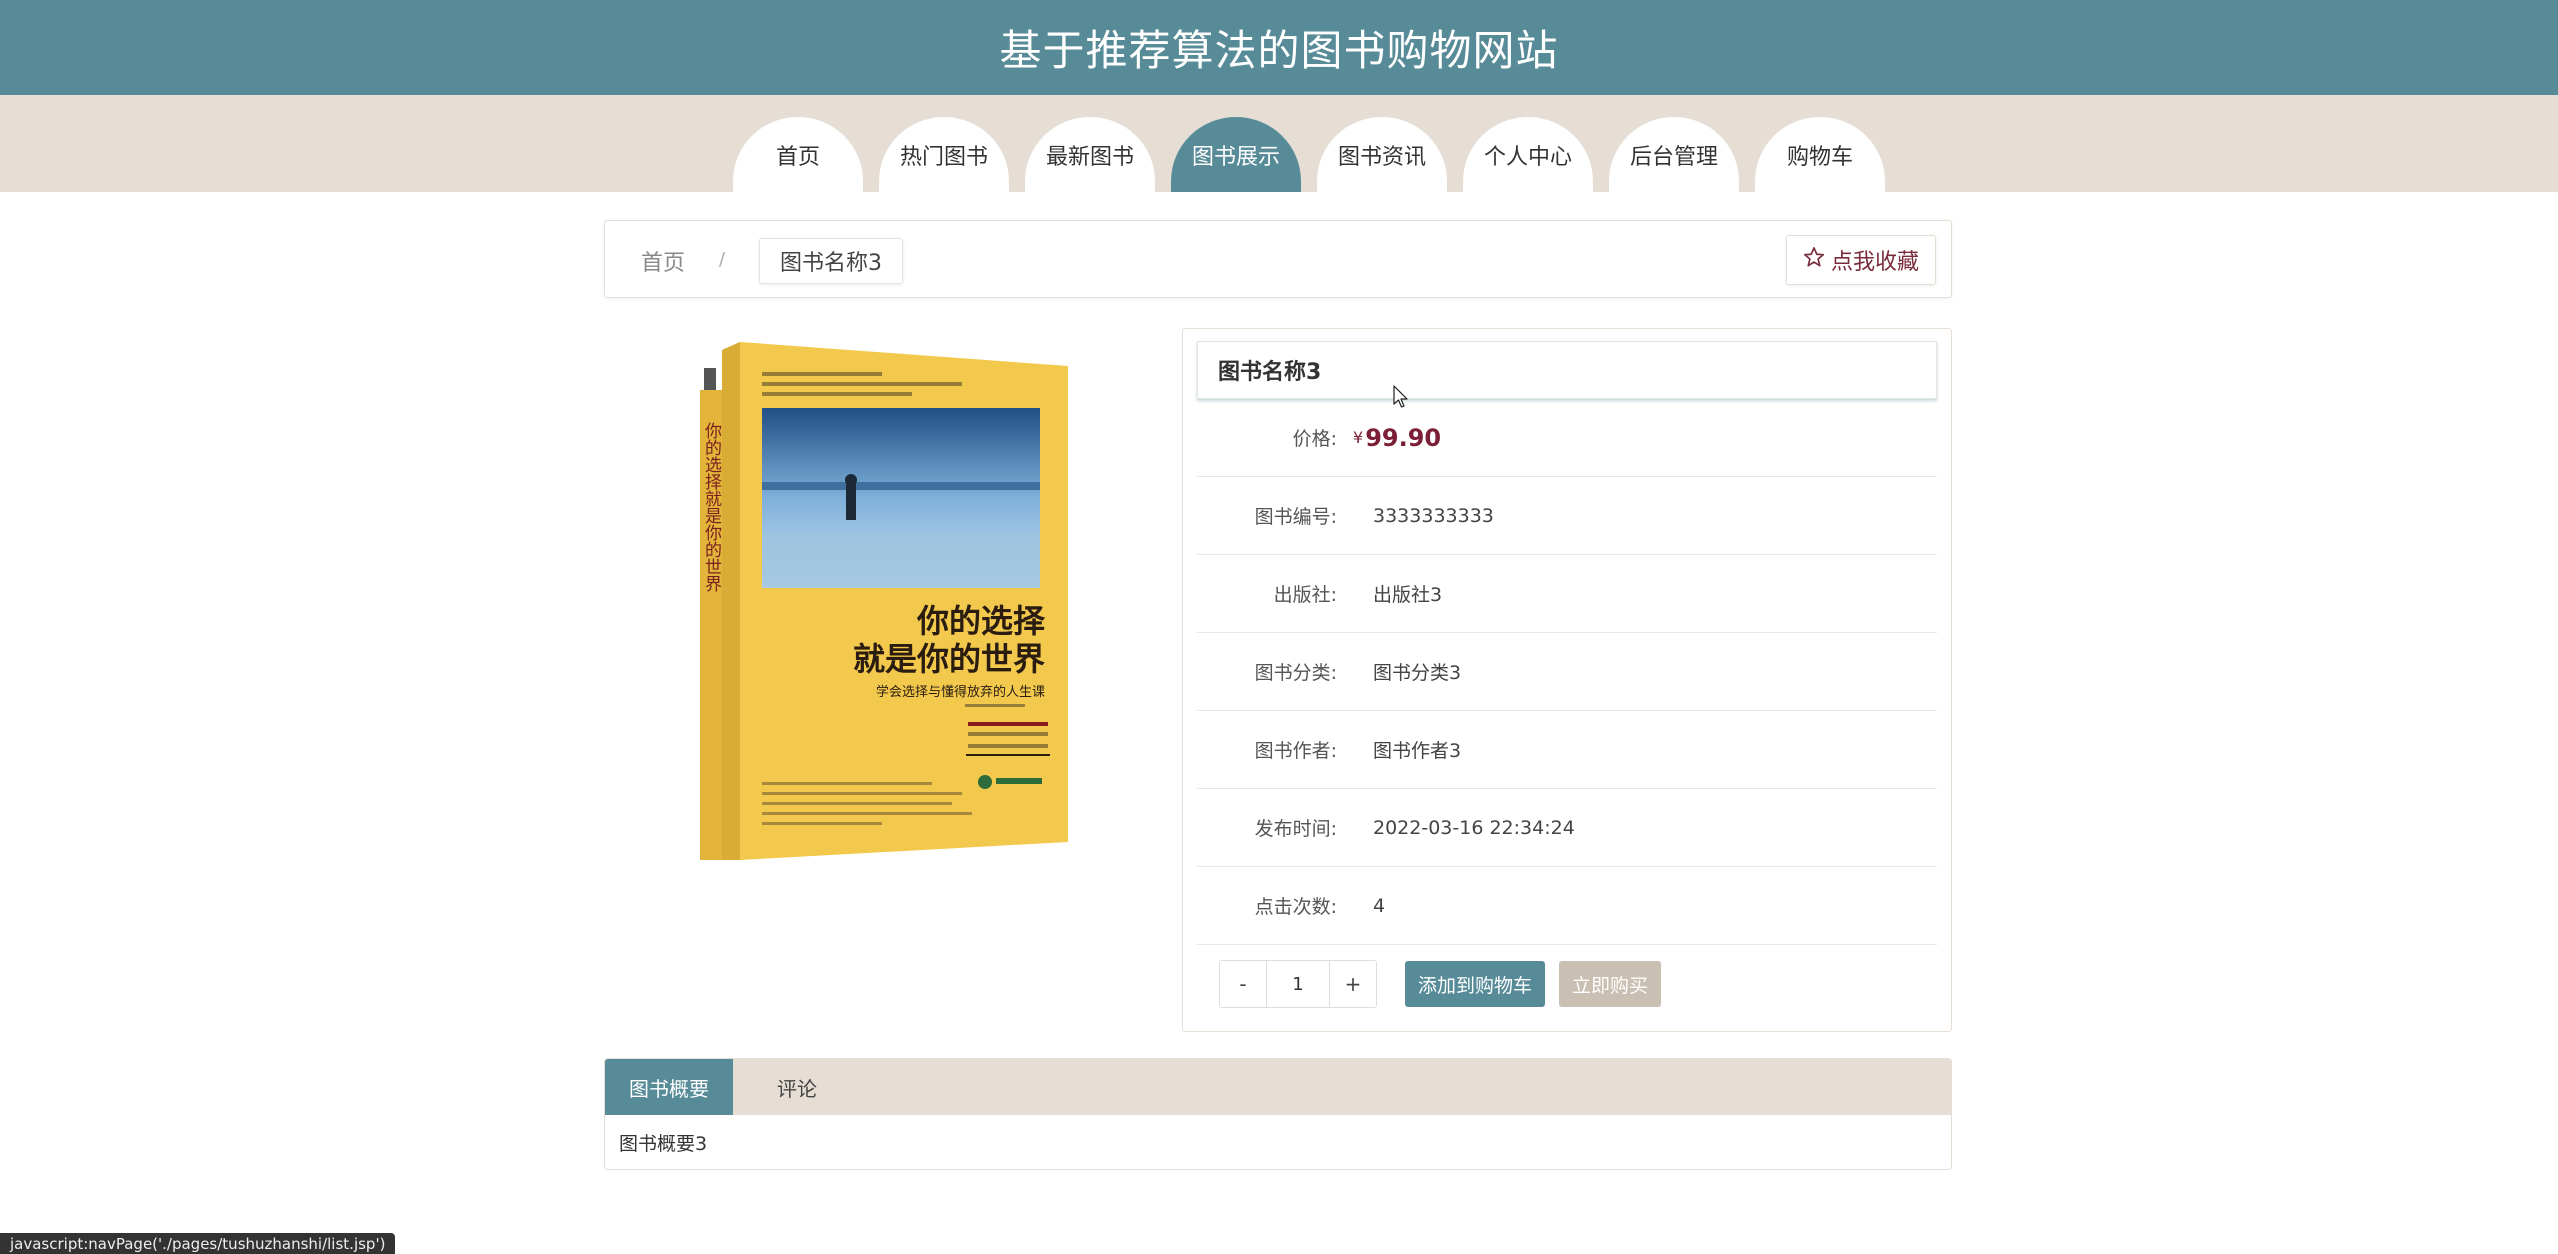 This screenshot has width=2558, height=1254. I want to click on nav-item-hot-books: 热门图书, so click(944, 154).